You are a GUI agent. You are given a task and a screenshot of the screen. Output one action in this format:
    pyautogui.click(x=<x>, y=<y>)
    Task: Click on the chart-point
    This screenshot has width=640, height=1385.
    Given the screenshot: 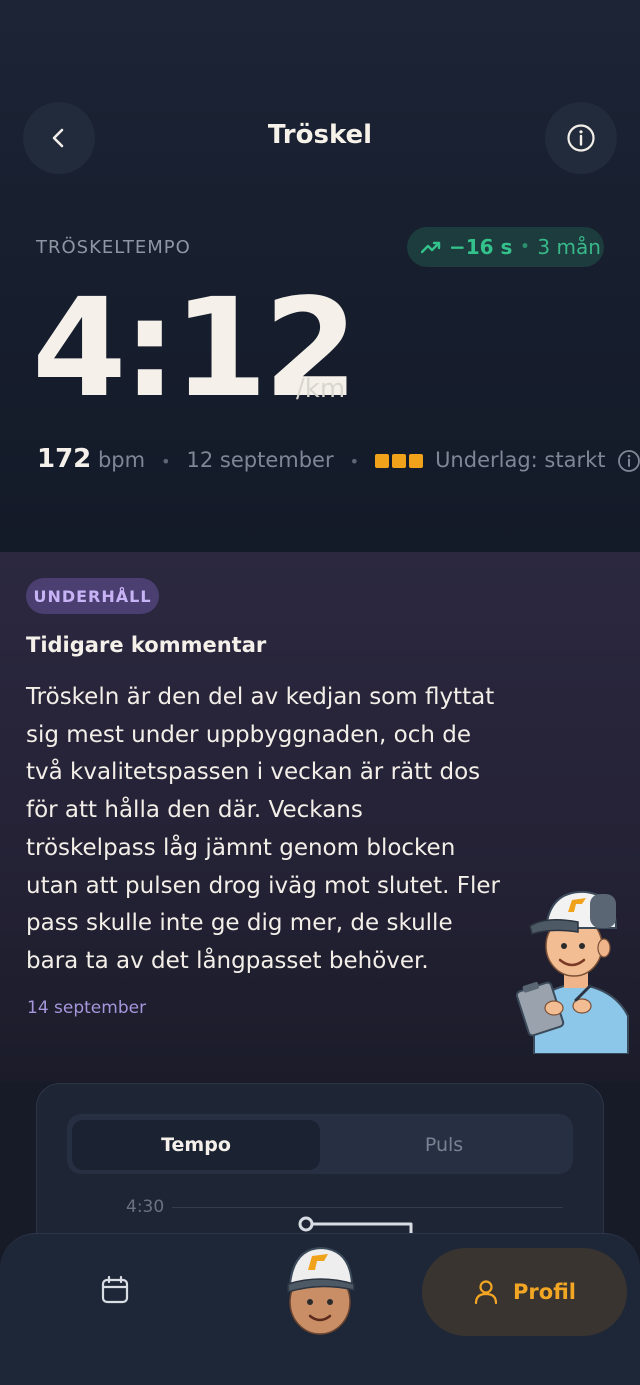 What is the action you would take?
    pyautogui.click(x=306, y=1224)
    